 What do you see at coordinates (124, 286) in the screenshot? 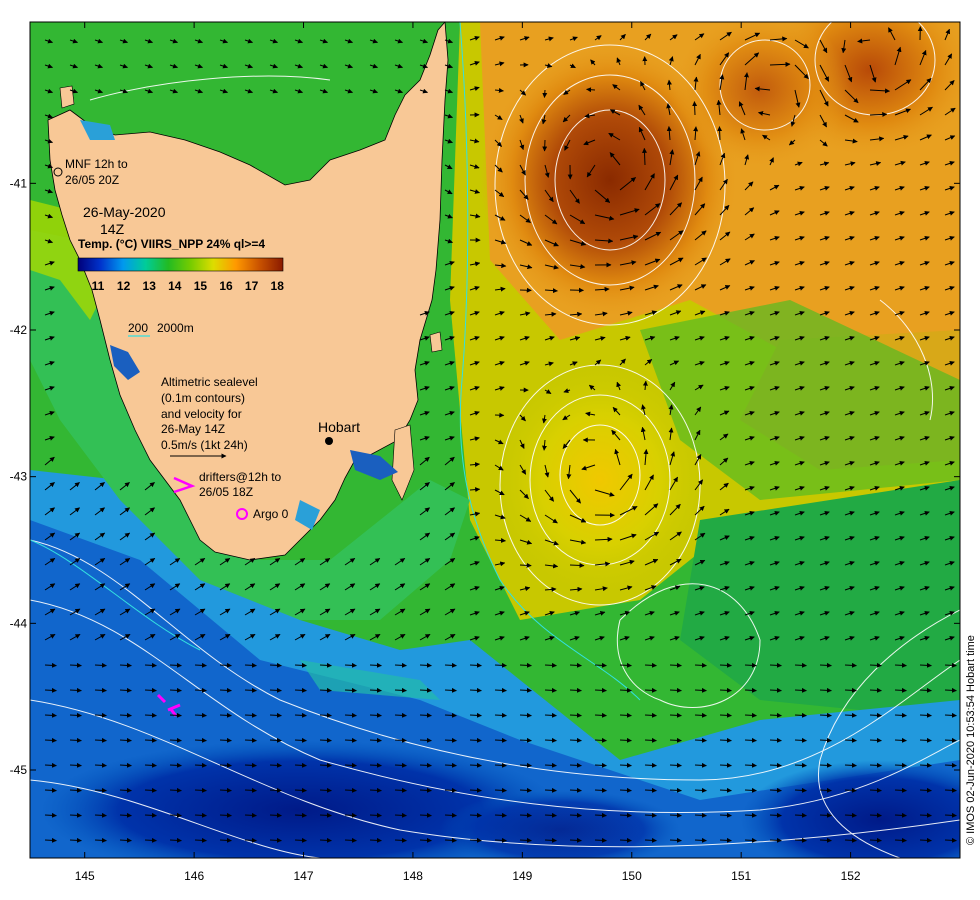
I see `colorbar-tick-label: 12` at bounding box center [124, 286].